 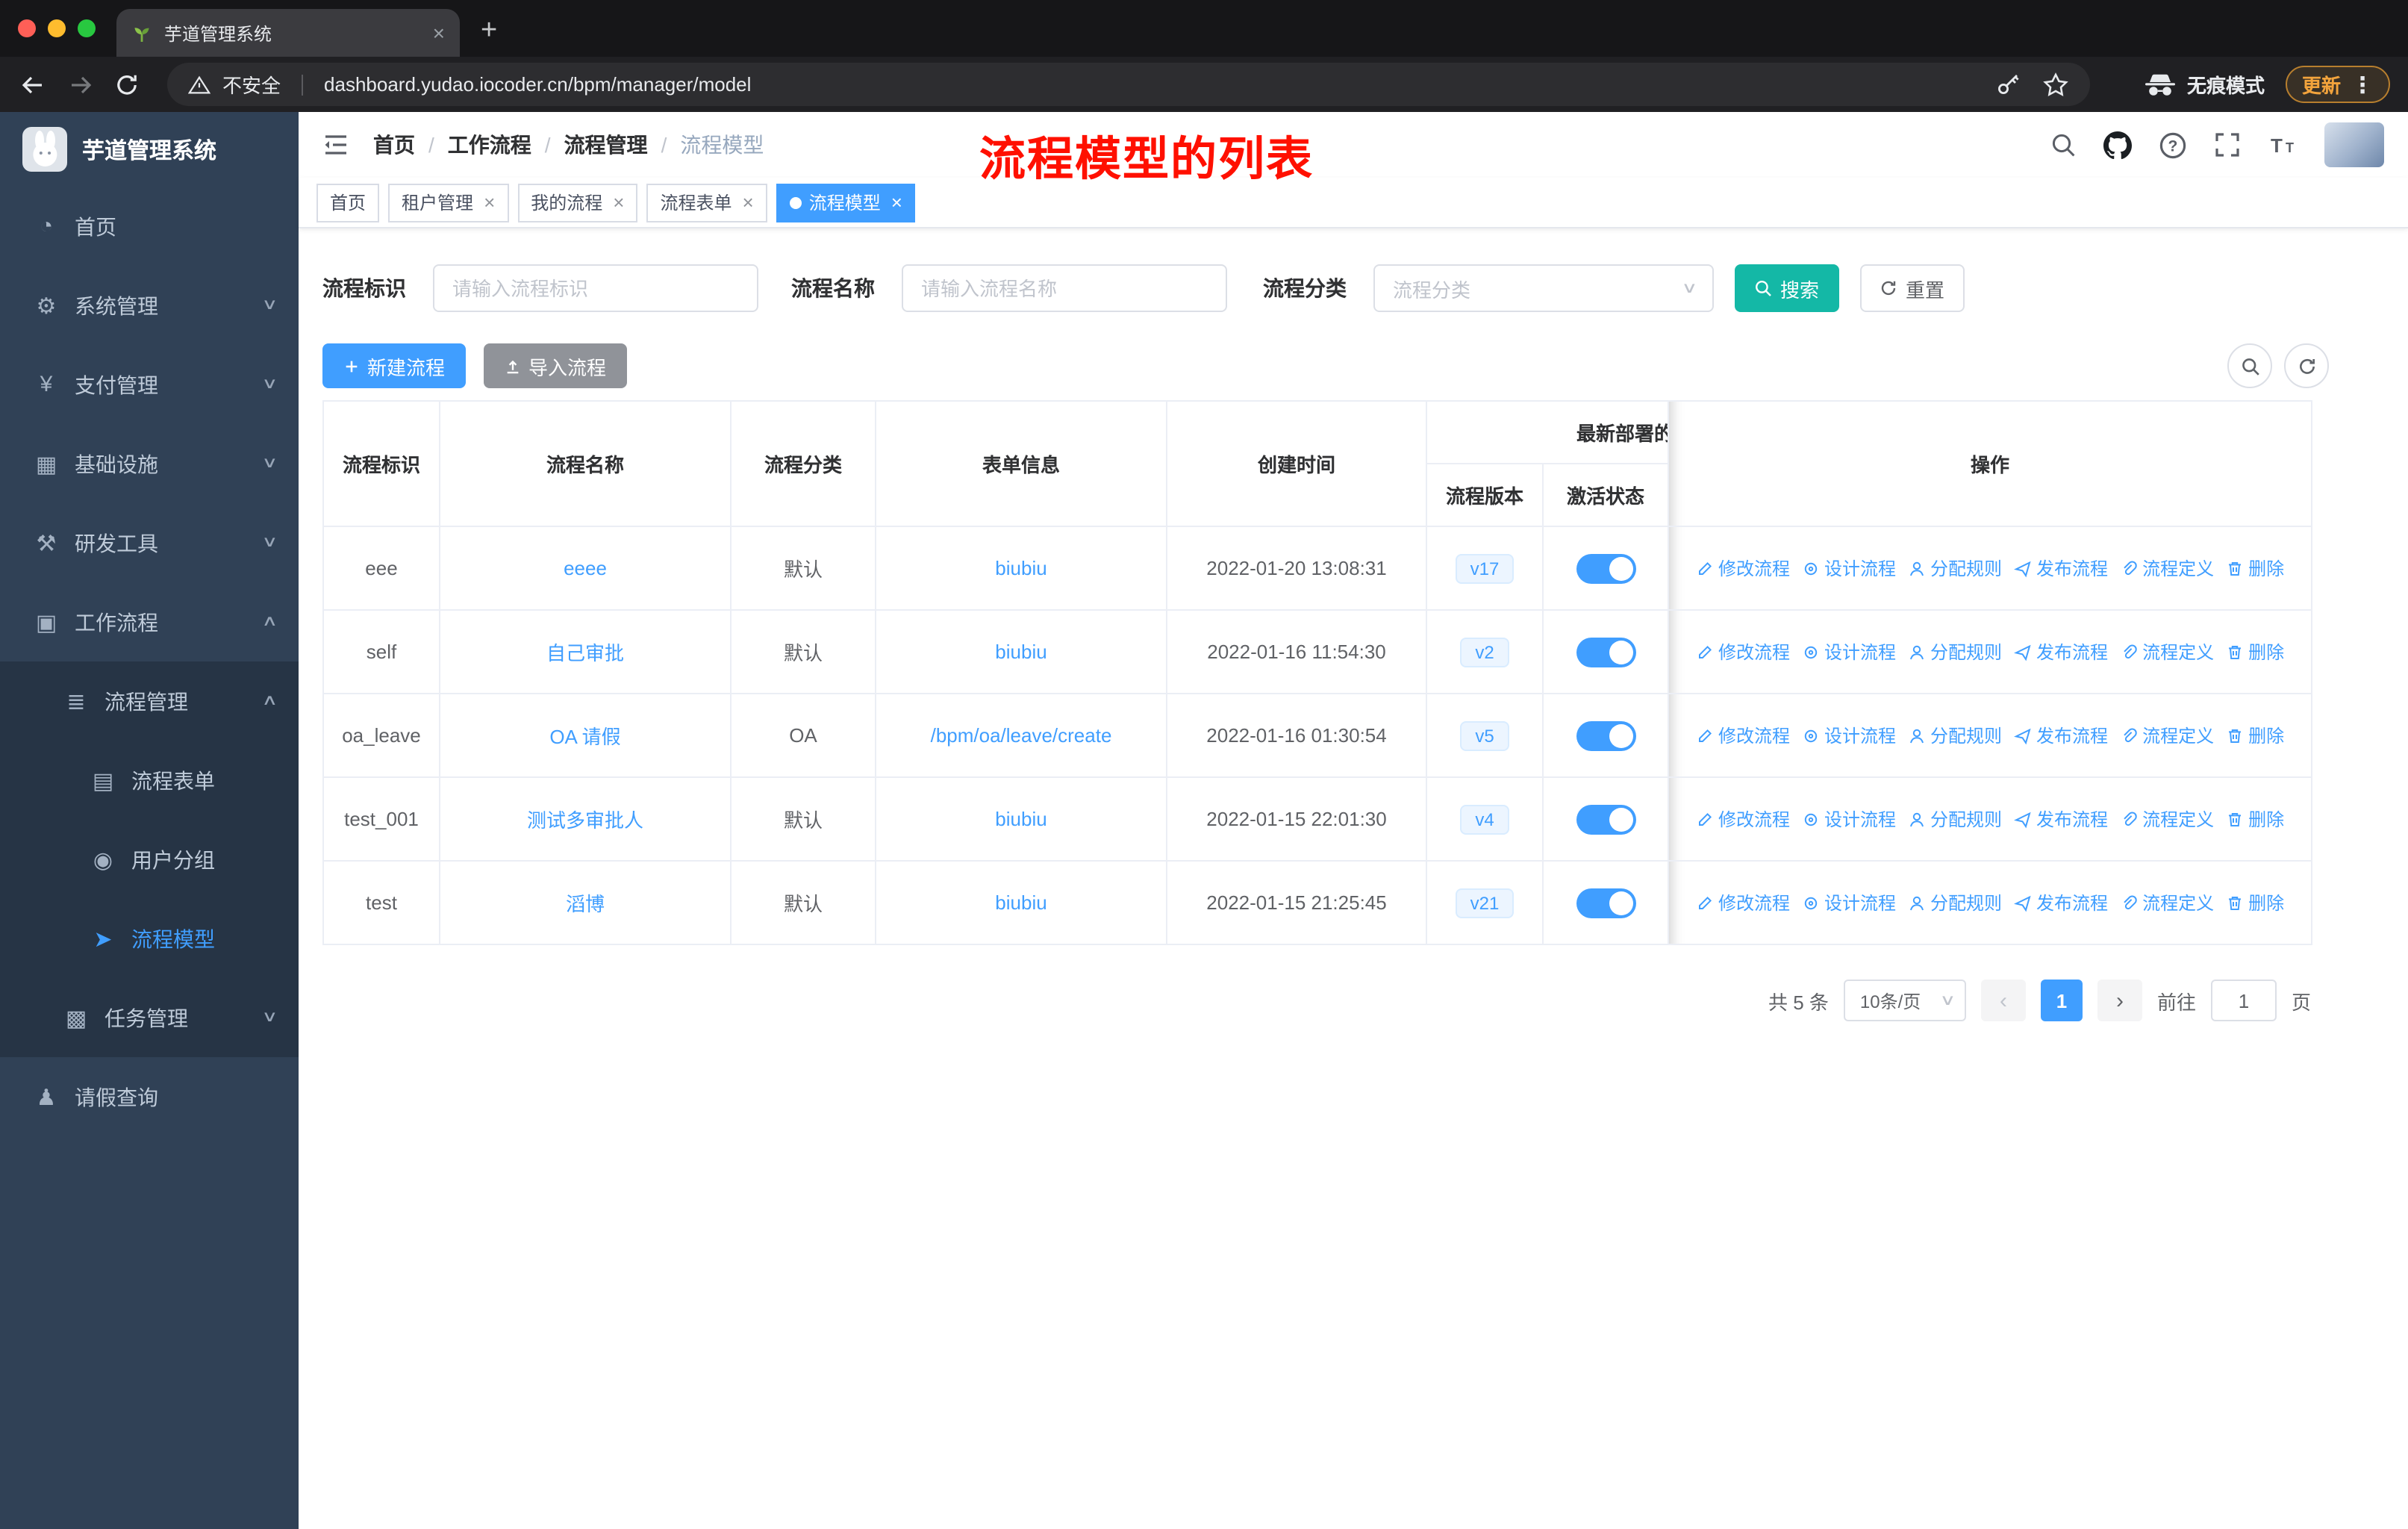 I want to click on form-info-link: /bpm/oa/leave/create, so click(x=1021, y=735).